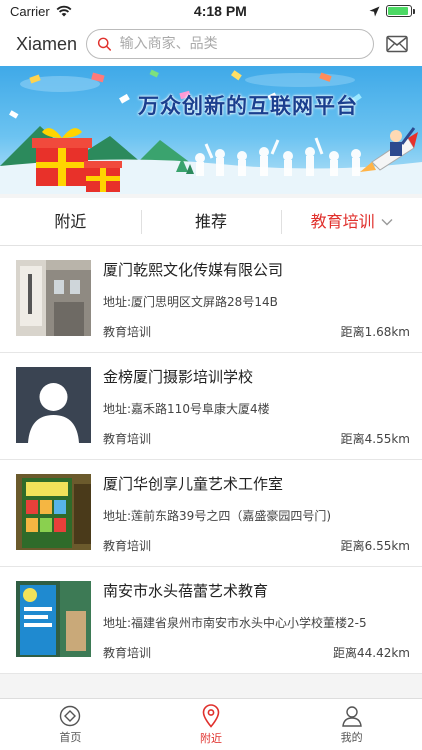 The height and width of the screenshot is (750, 422). I want to click on nav-label: 附近, so click(211, 738).